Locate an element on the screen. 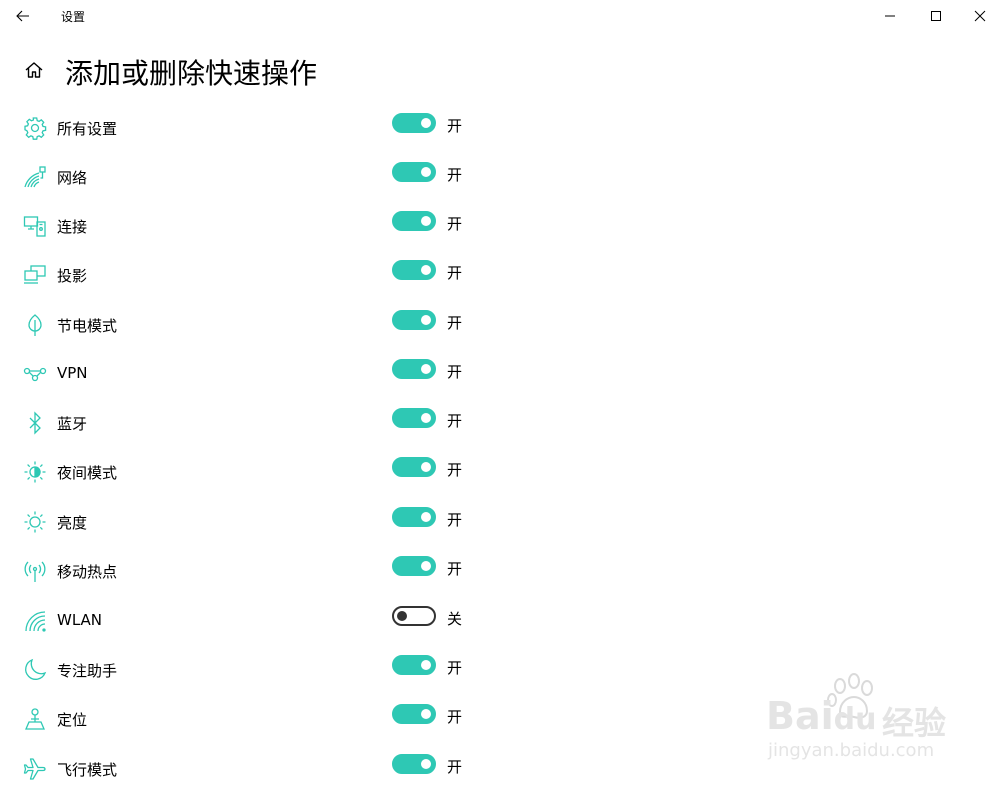  gear-icon is located at coordinates (35, 128).